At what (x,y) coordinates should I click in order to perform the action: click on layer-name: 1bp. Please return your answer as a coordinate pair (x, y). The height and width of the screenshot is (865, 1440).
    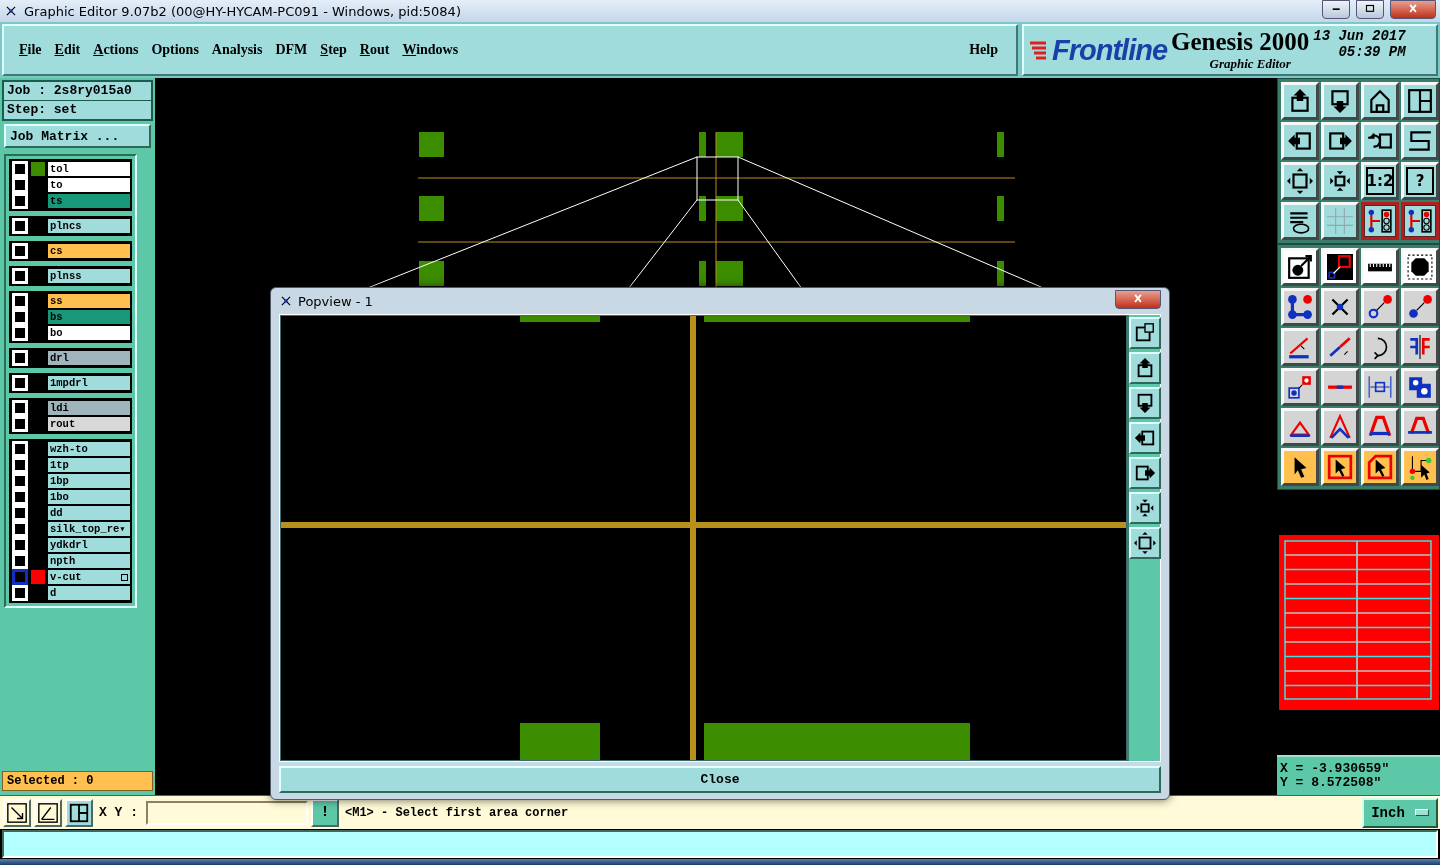
    Looking at the image, I should click on (89, 481).